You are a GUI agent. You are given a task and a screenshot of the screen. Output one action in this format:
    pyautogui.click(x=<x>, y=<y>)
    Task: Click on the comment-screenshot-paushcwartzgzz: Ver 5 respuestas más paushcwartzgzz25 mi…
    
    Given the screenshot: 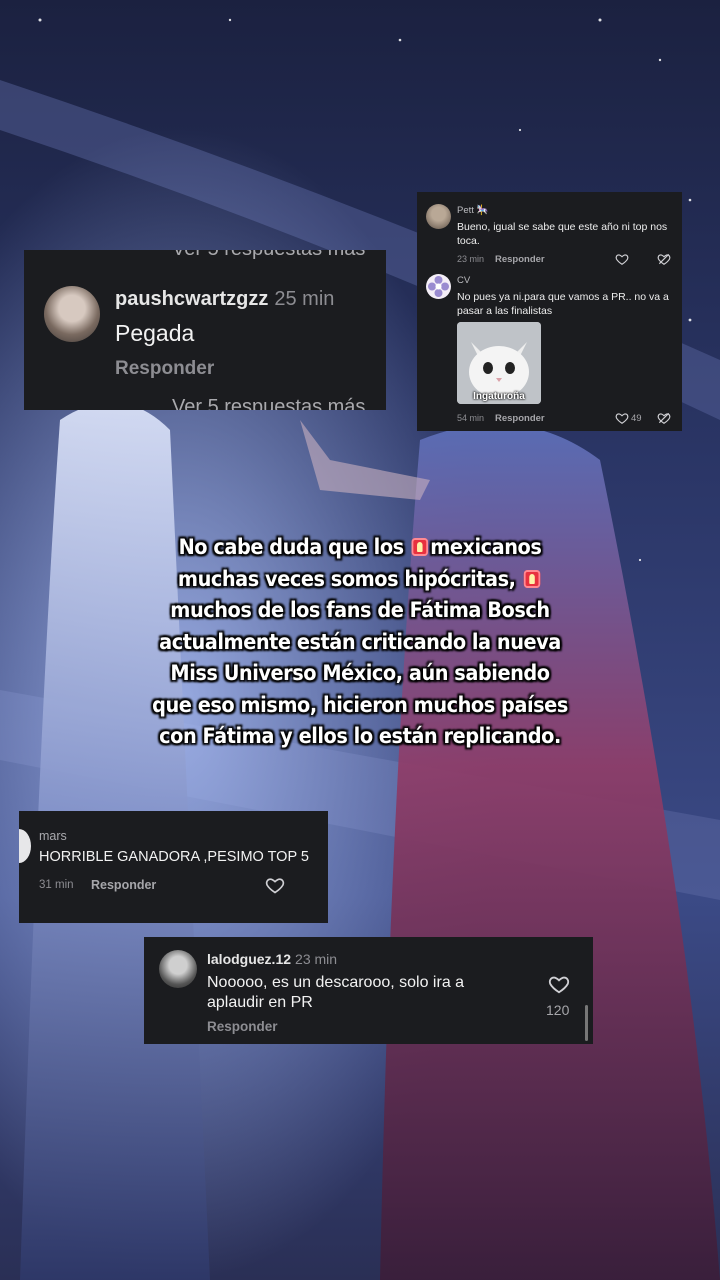 What is the action you would take?
    pyautogui.click(x=205, y=330)
    